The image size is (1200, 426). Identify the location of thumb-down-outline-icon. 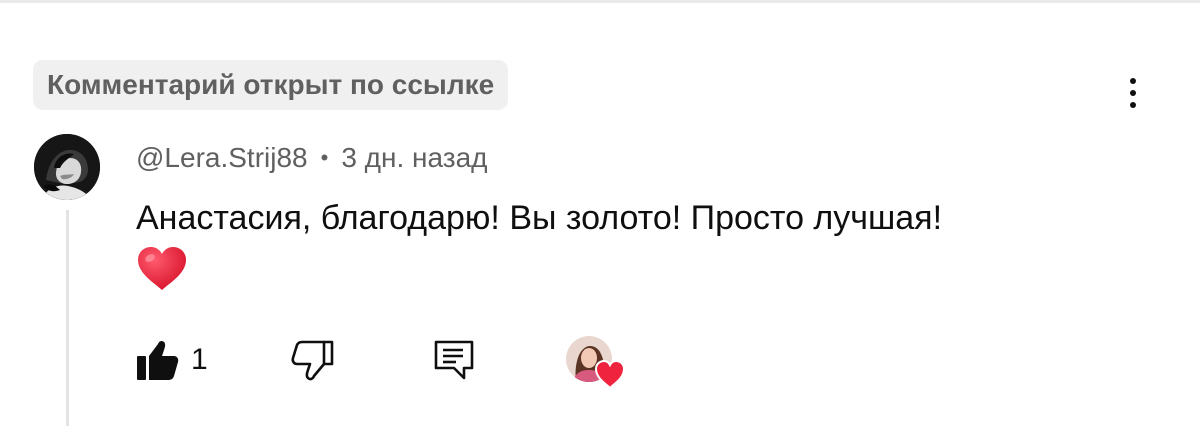
(312, 360).